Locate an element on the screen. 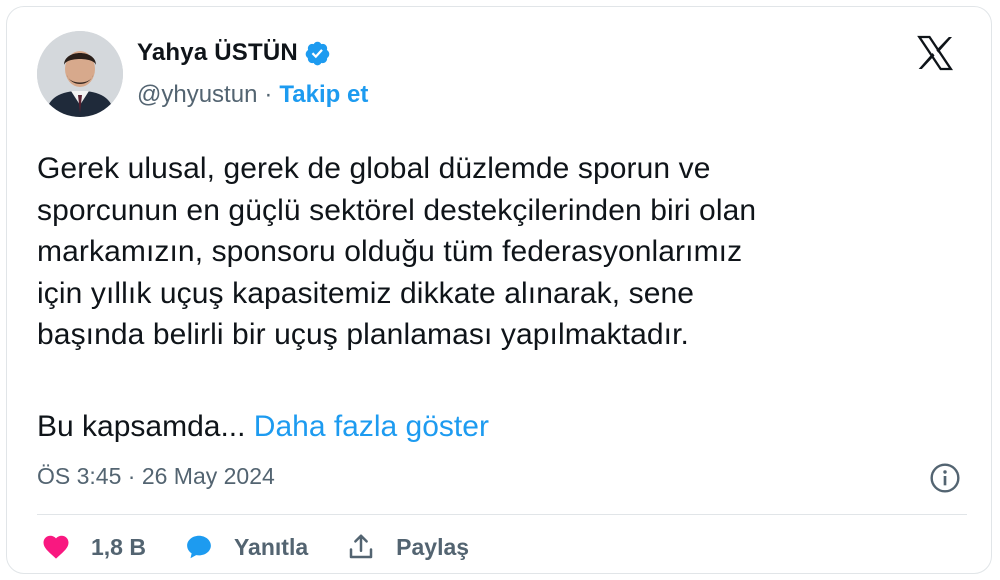 This screenshot has width=1000, height=580. action-bar: 1,8 B Yanıtla Paylaş is located at coordinates (274, 547).